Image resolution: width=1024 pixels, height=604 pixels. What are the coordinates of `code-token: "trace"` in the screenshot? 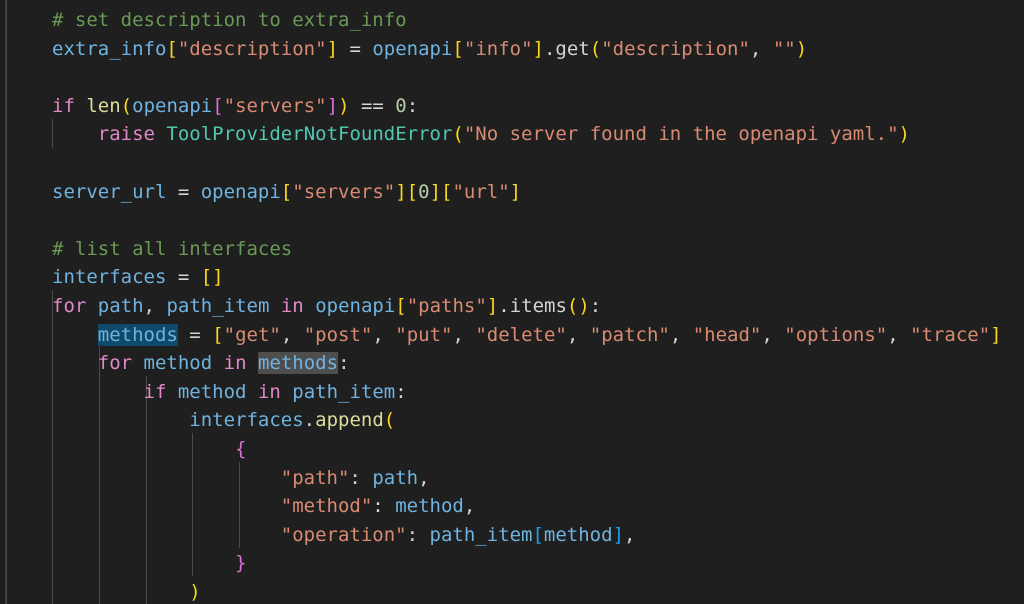 It's located at (950, 334).